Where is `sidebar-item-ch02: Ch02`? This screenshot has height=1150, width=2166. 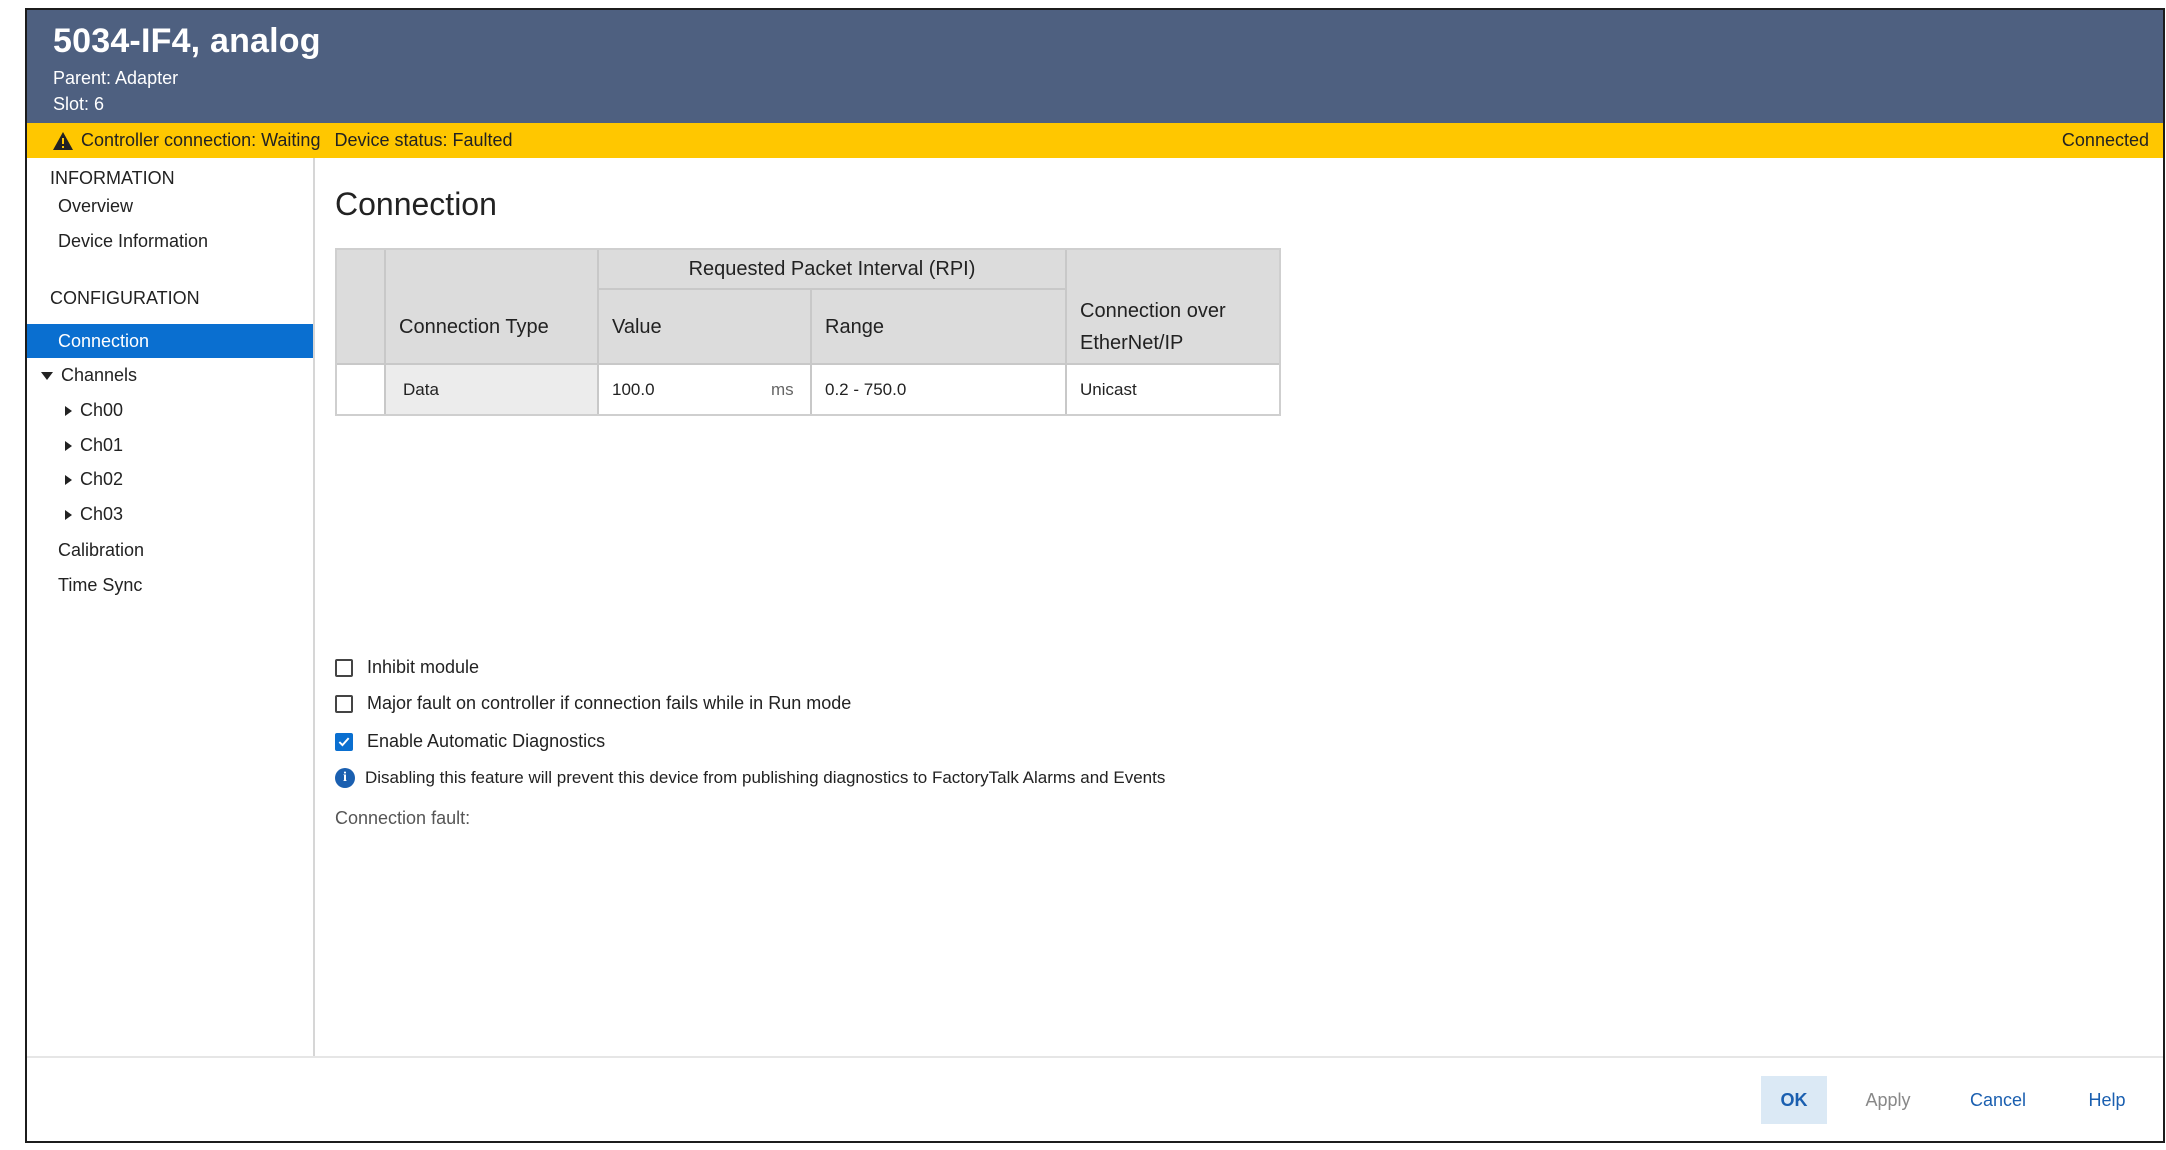 sidebar-item-ch02: Ch02 is located at coordinates (170, 479).